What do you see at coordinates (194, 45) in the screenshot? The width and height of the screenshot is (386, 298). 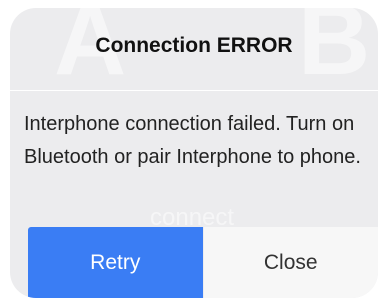 I see `dialog-title: Connection ERROR` at bounding box center [194, 45].